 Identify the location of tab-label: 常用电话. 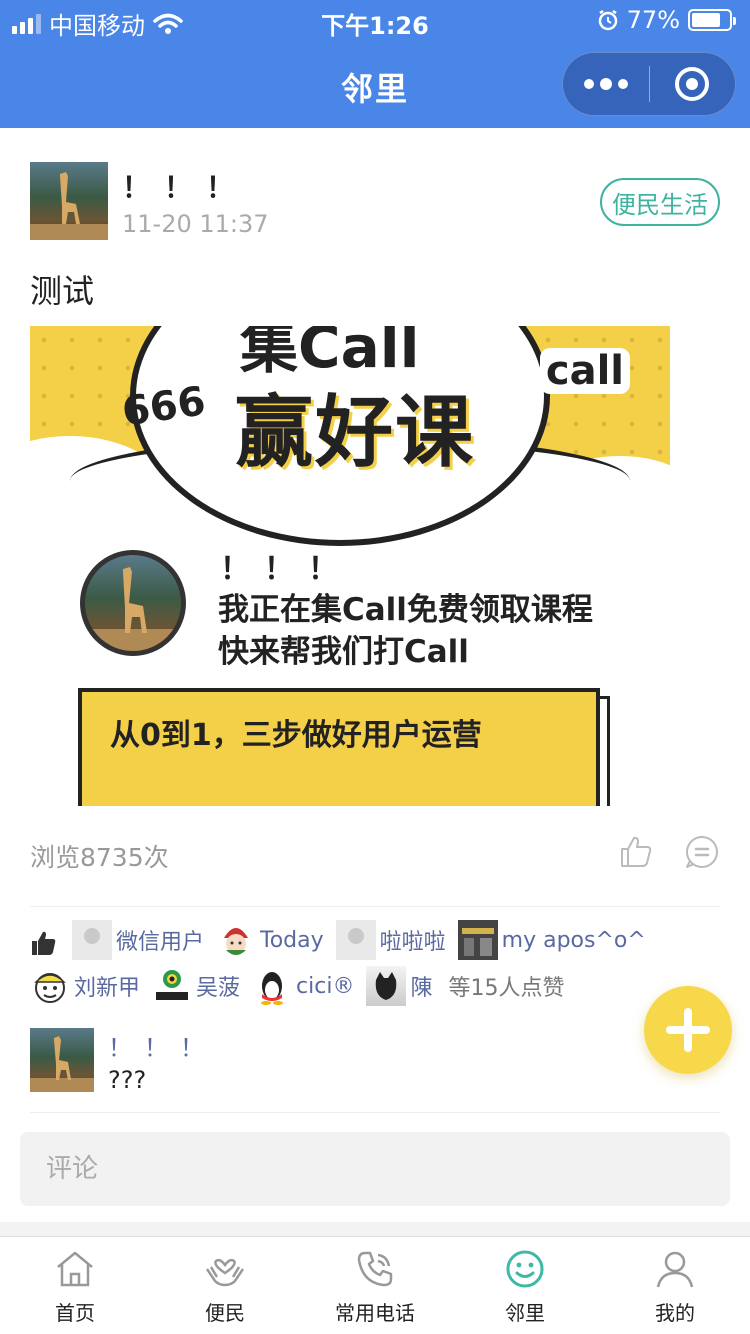
(375, 1313).